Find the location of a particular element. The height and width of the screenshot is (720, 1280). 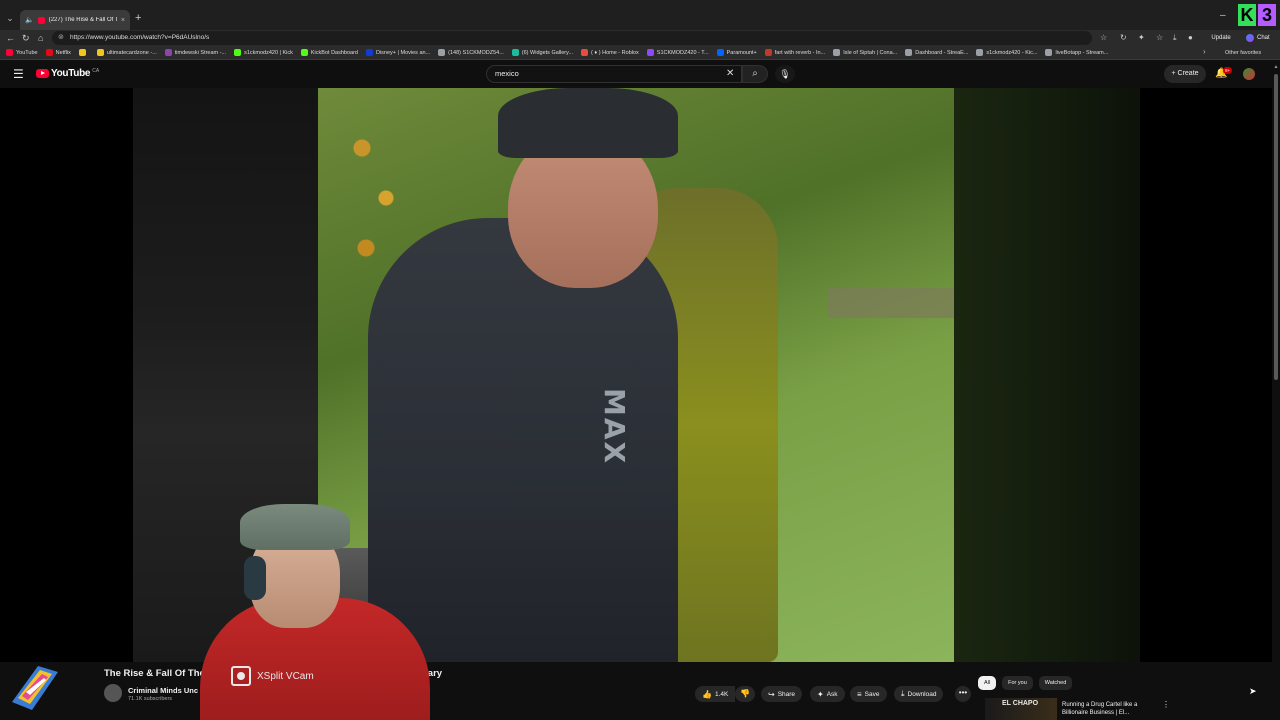

youtube-logo: YouTube CA is located at coordinates (67, 73).